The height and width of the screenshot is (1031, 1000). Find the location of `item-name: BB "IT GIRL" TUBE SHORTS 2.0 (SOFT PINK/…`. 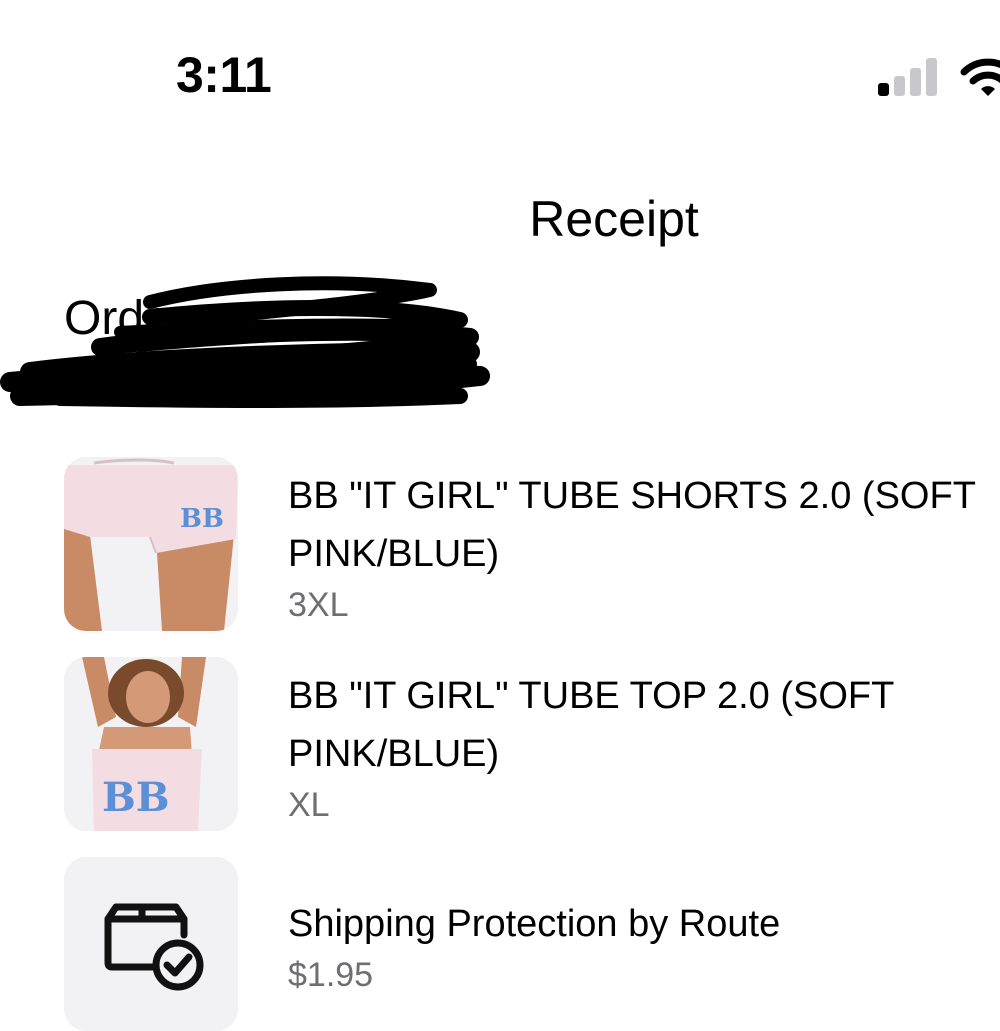

item-name: BB "IT GIRL" TUBE SHORTS 2.0 (SOFT PINK/… is located at coordinates (632, 525).